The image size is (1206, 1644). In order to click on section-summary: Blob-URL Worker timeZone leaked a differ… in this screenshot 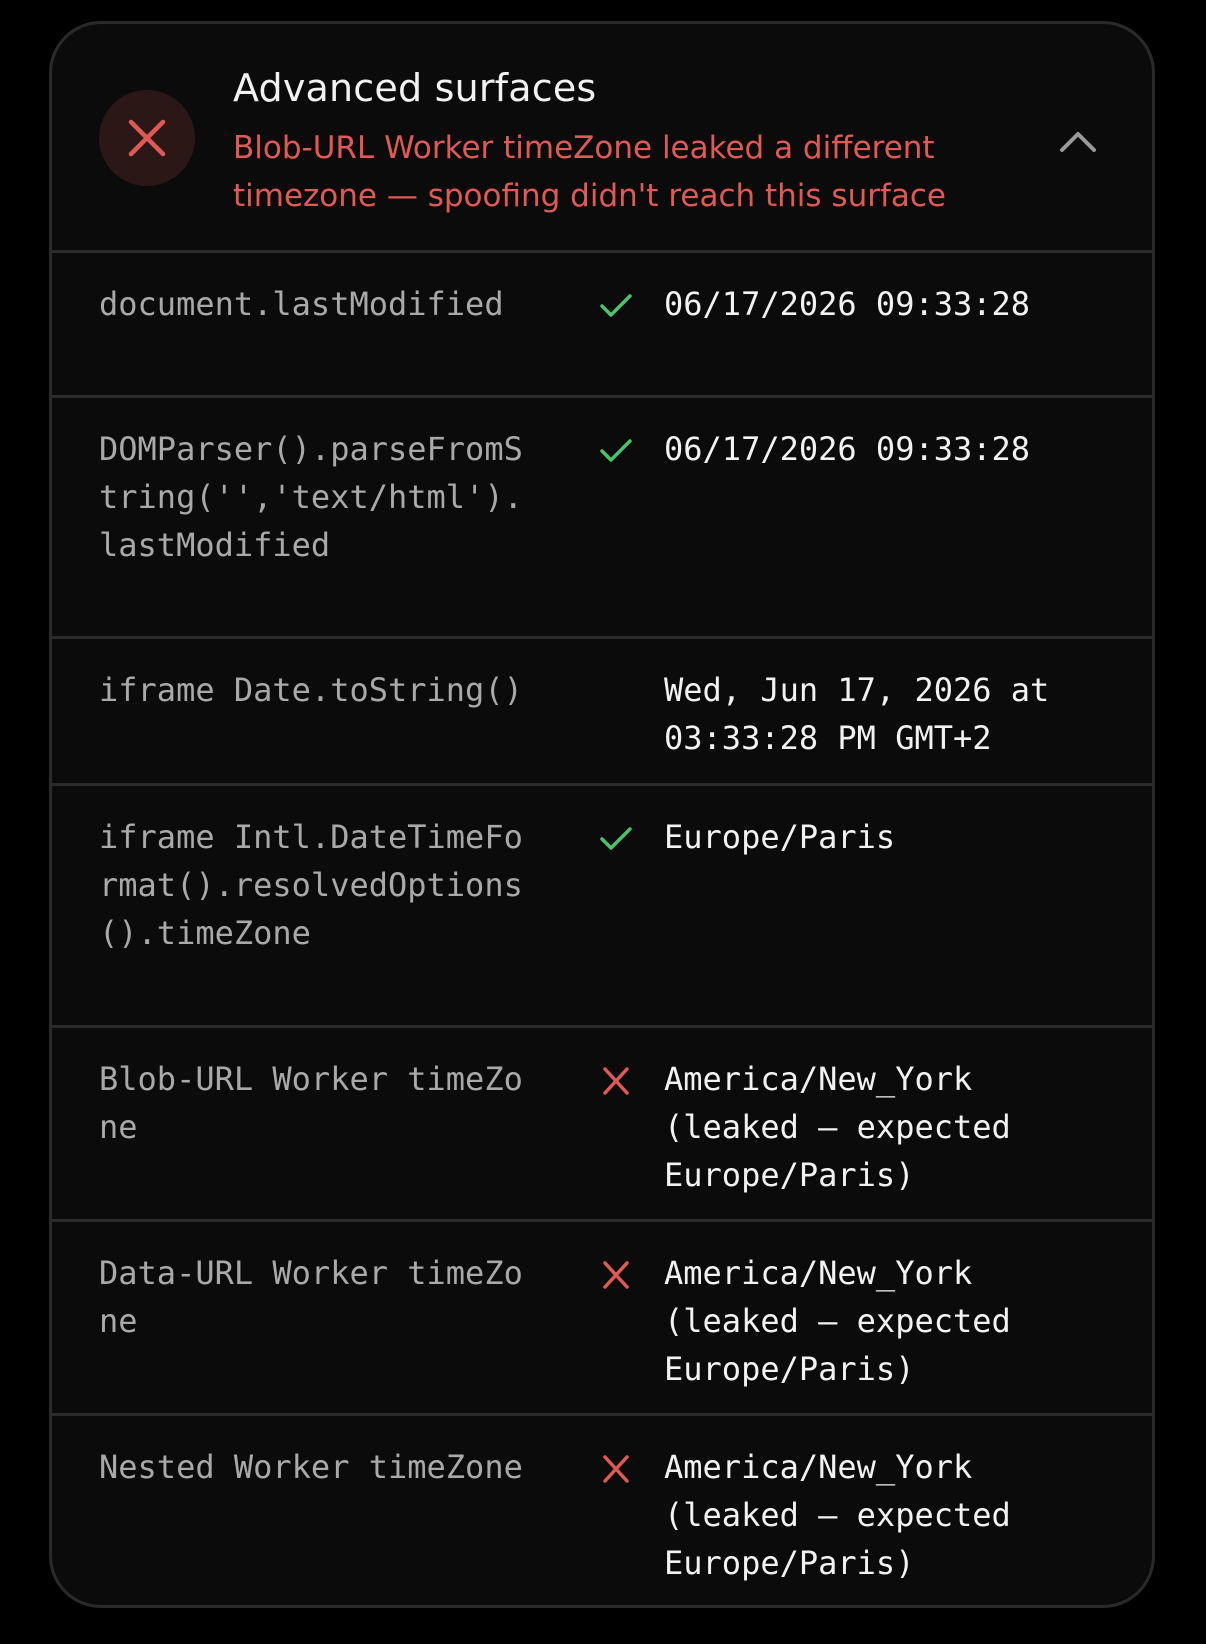, I will do `click(589, 172)`.